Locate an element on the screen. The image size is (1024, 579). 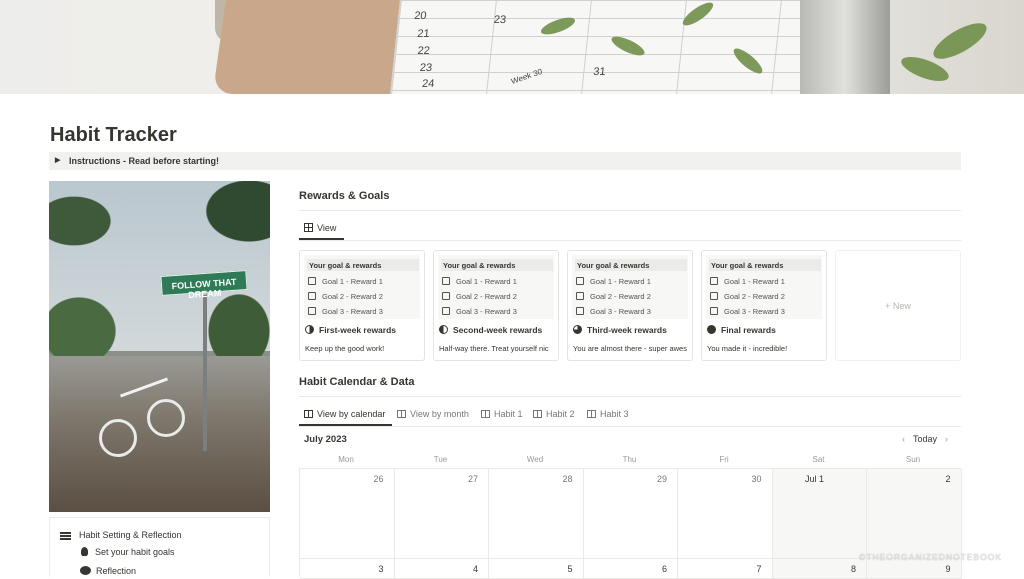
calendar-number: 20 is located at coordinates (420, 16).